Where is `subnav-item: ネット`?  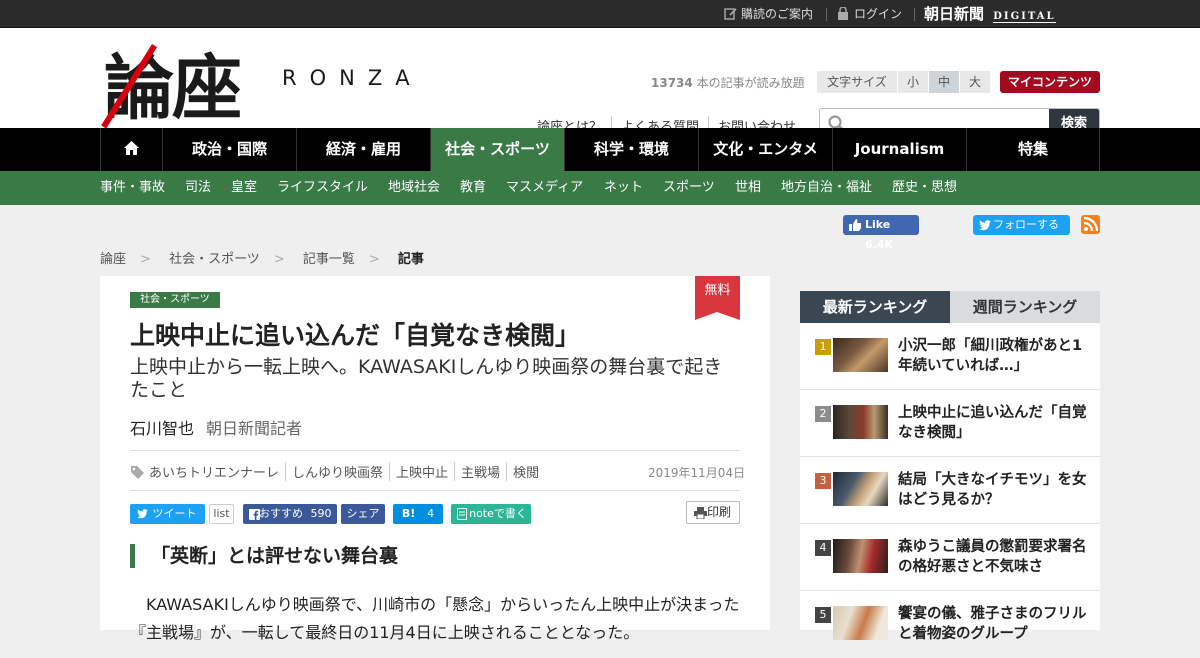
subnav-item: ネット is located at coordinates (623, 188).